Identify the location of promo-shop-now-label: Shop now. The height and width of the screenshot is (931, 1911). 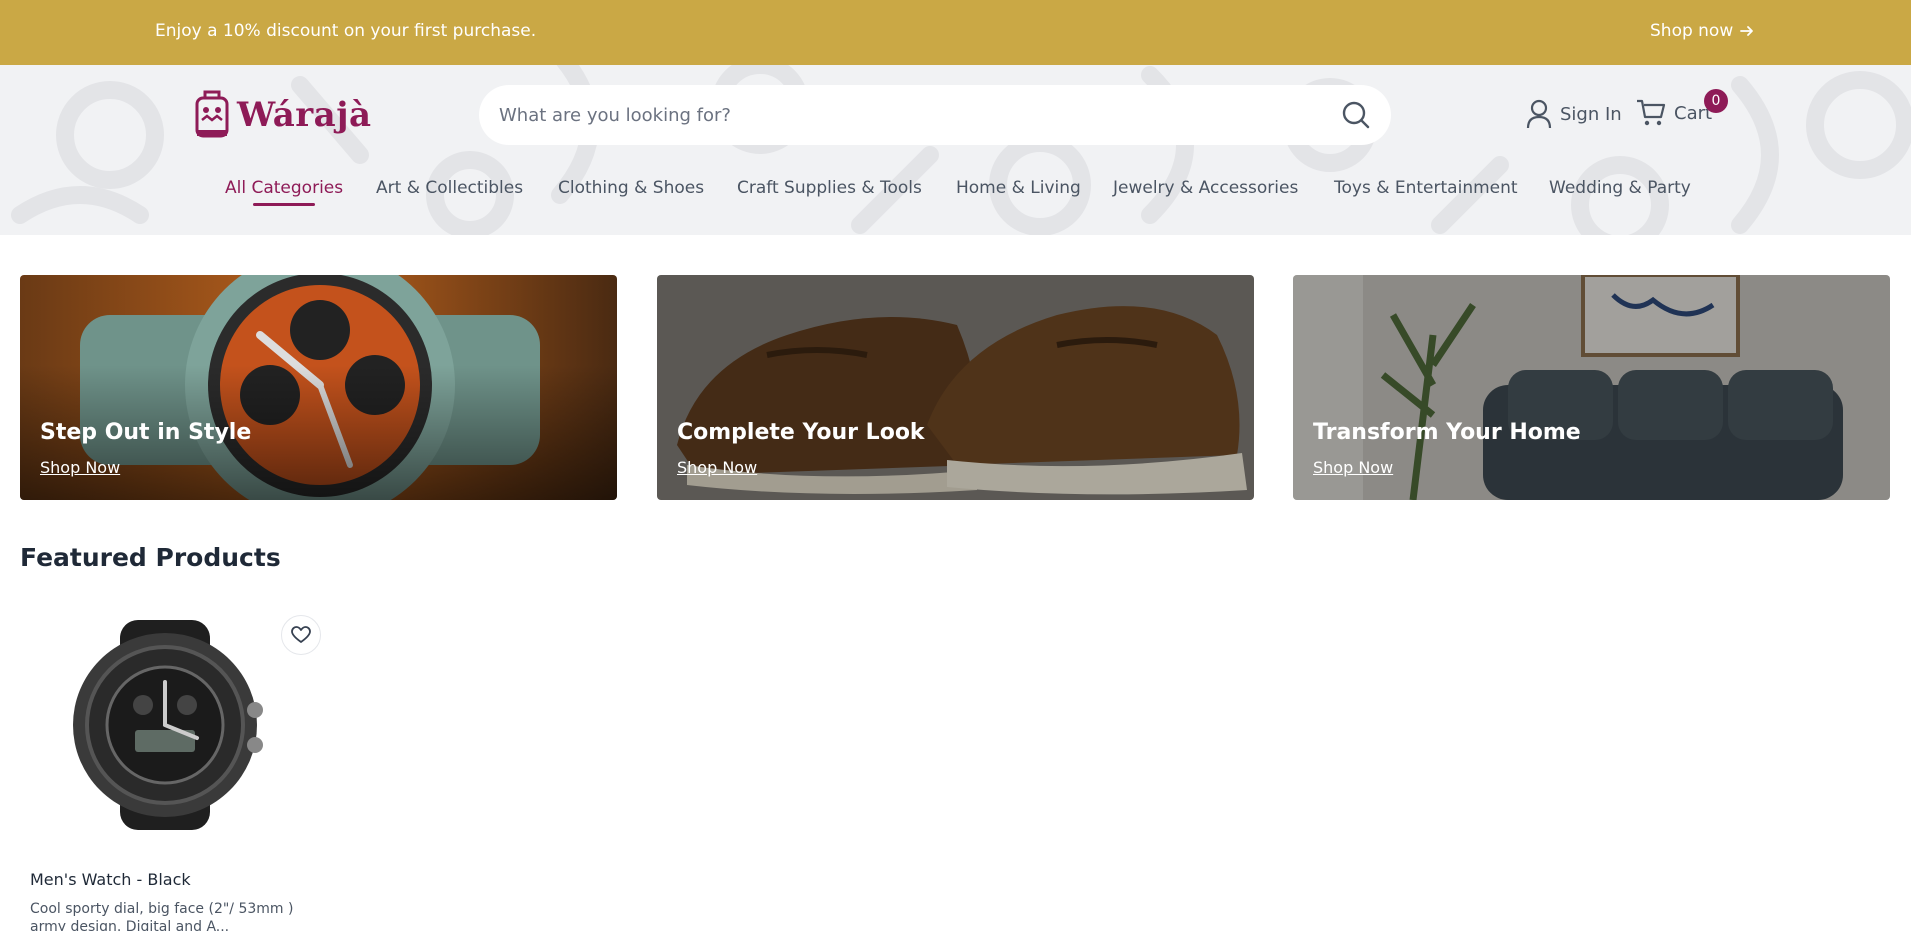
(1692, 31).